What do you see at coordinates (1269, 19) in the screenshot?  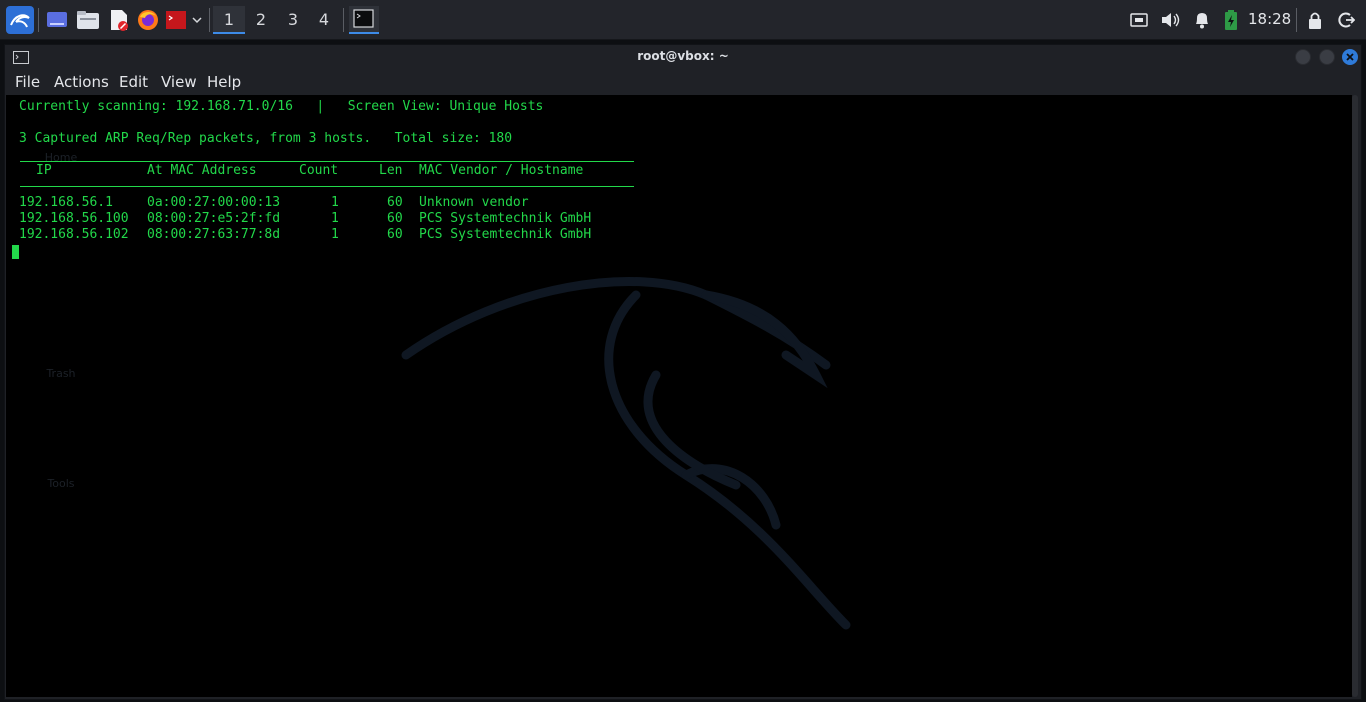 I see `clock: 18:28` at bounding box center [1269, 19].